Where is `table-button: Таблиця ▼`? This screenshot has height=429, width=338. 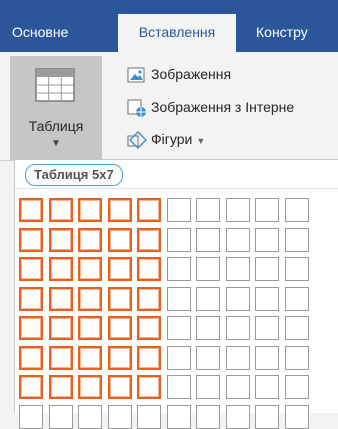
table-button: Таблиця ▼ is located at coordinates (56, 108).